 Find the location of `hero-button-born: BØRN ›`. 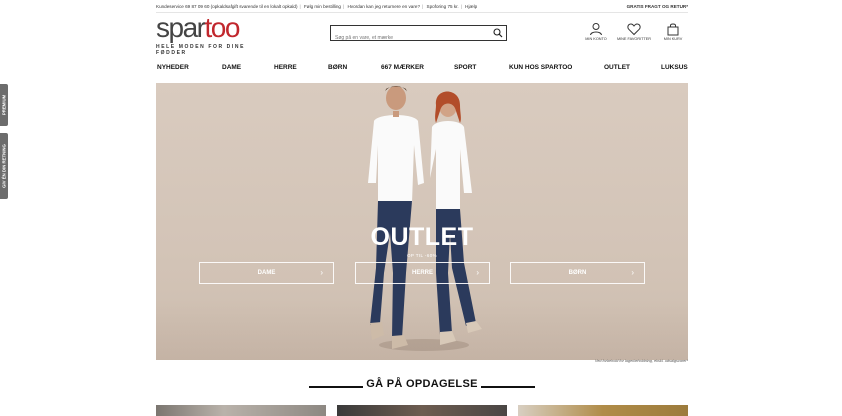

hero-button-born: BØRN › is located at coordinates (577, 273).